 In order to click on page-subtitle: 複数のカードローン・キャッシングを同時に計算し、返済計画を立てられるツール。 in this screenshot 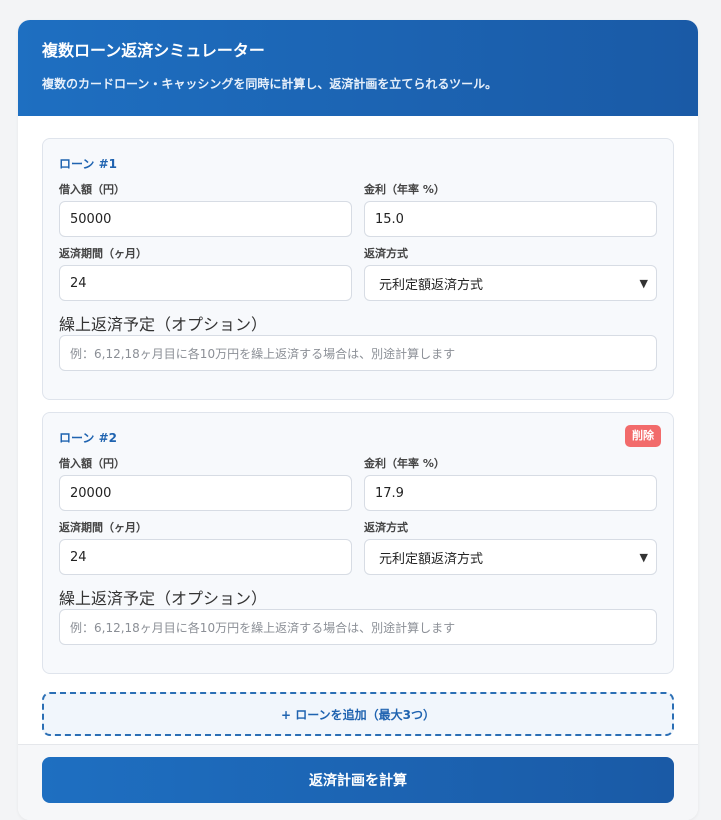, I will do `click(270, 84)`.